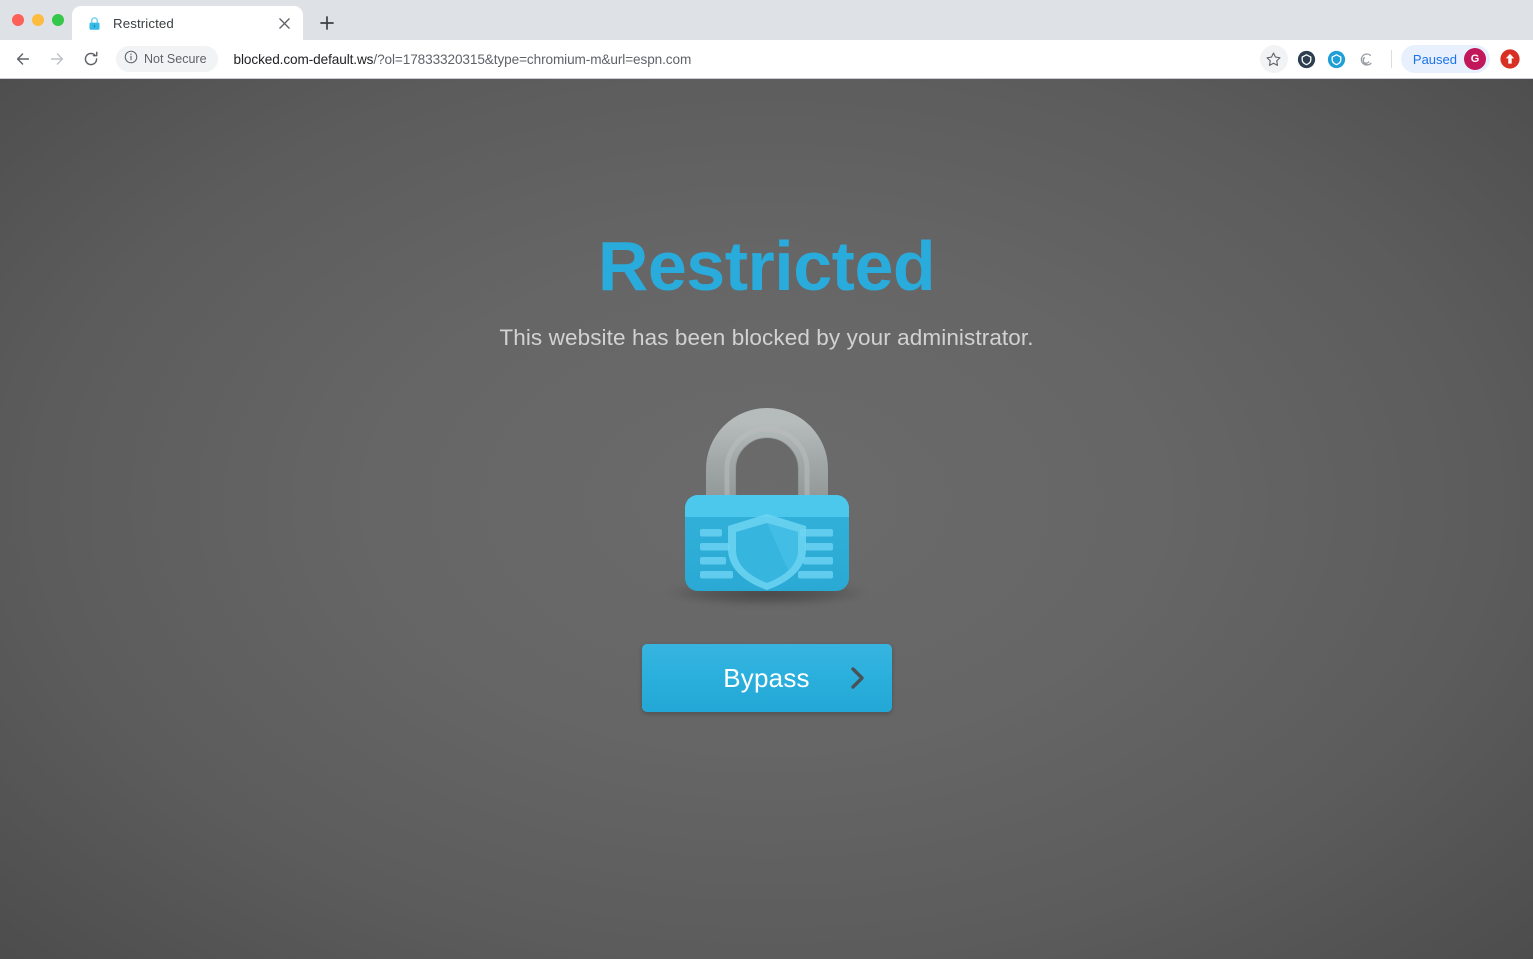 The width and height of the screenshot is (1533, 959). I want to click on close-icon, so click(284, 23).